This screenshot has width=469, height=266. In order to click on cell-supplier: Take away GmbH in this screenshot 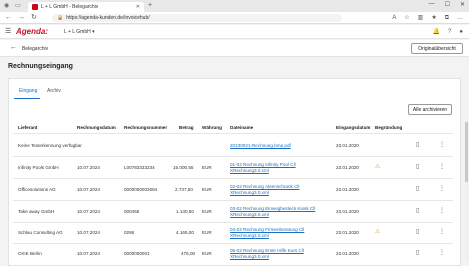, I will do `click(36, 211)`.